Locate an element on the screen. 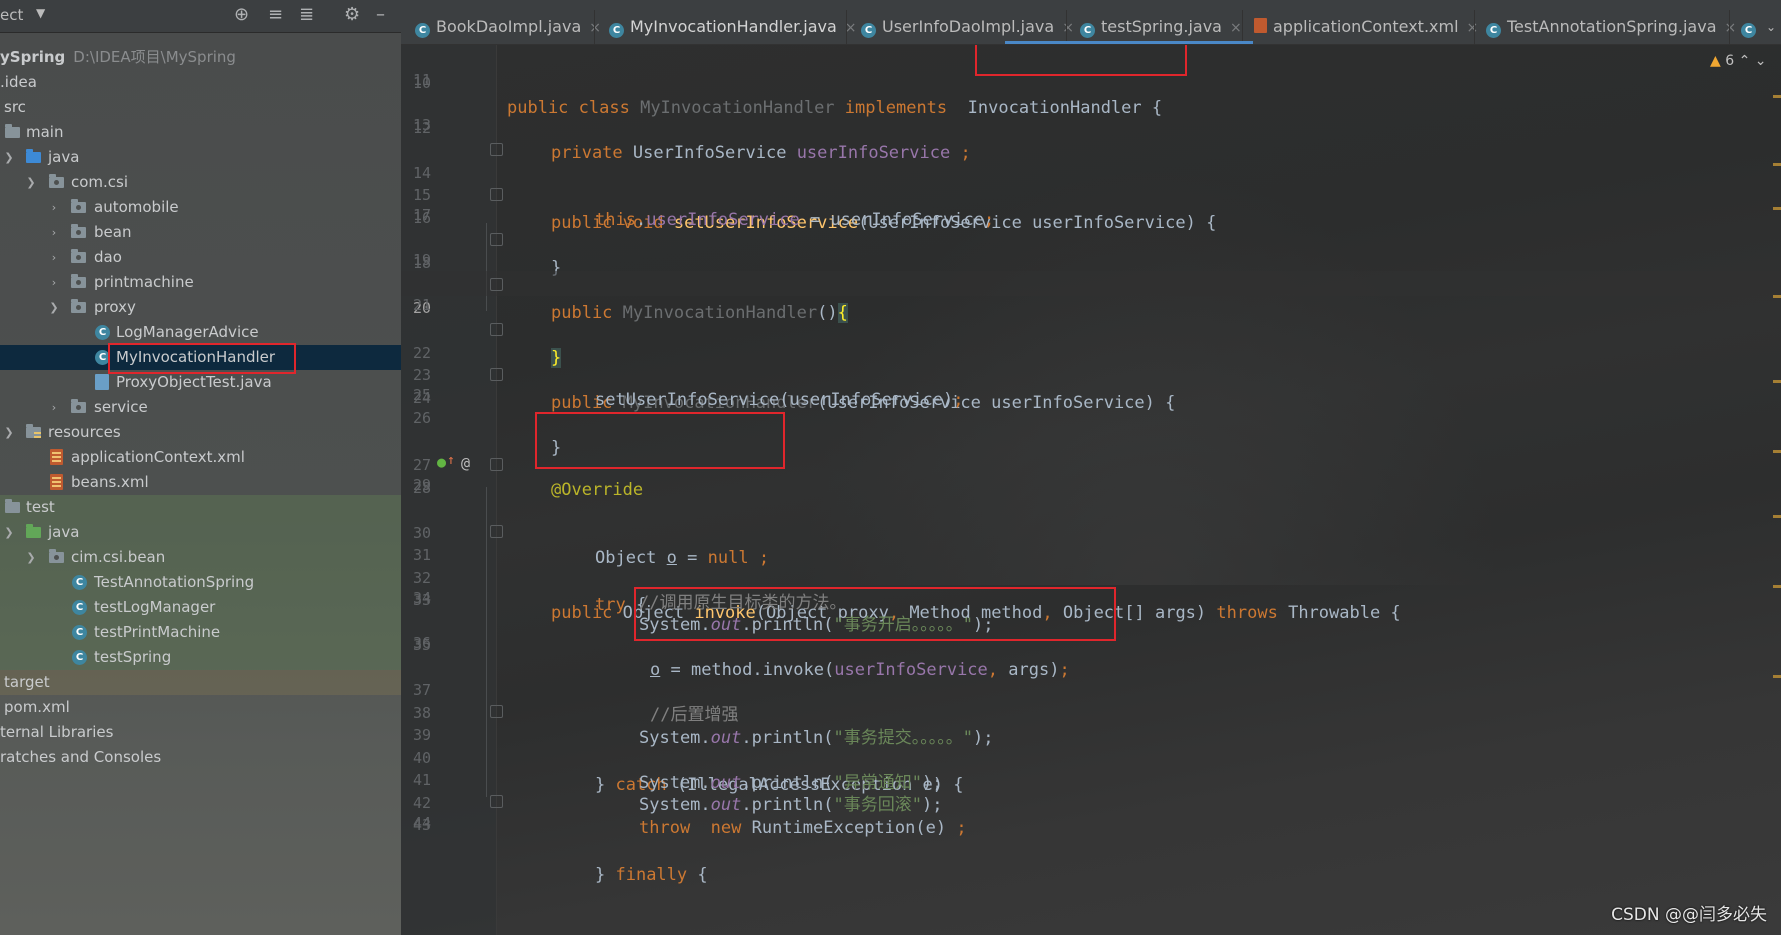 Image resolution: width=1781 pixels, height=935 pixels. tree-item-testspring: C testSpring is located at coordinates (200, 657).